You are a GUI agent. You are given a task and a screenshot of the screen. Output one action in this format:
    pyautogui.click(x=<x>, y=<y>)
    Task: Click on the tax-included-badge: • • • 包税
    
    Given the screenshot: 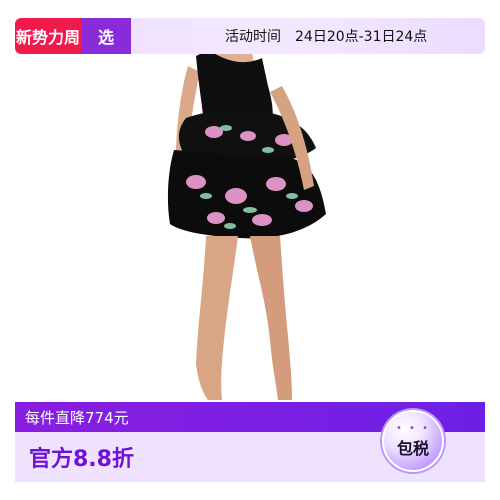 What is the action you would take?
    pyautogui.click(x=413, y=441)
    